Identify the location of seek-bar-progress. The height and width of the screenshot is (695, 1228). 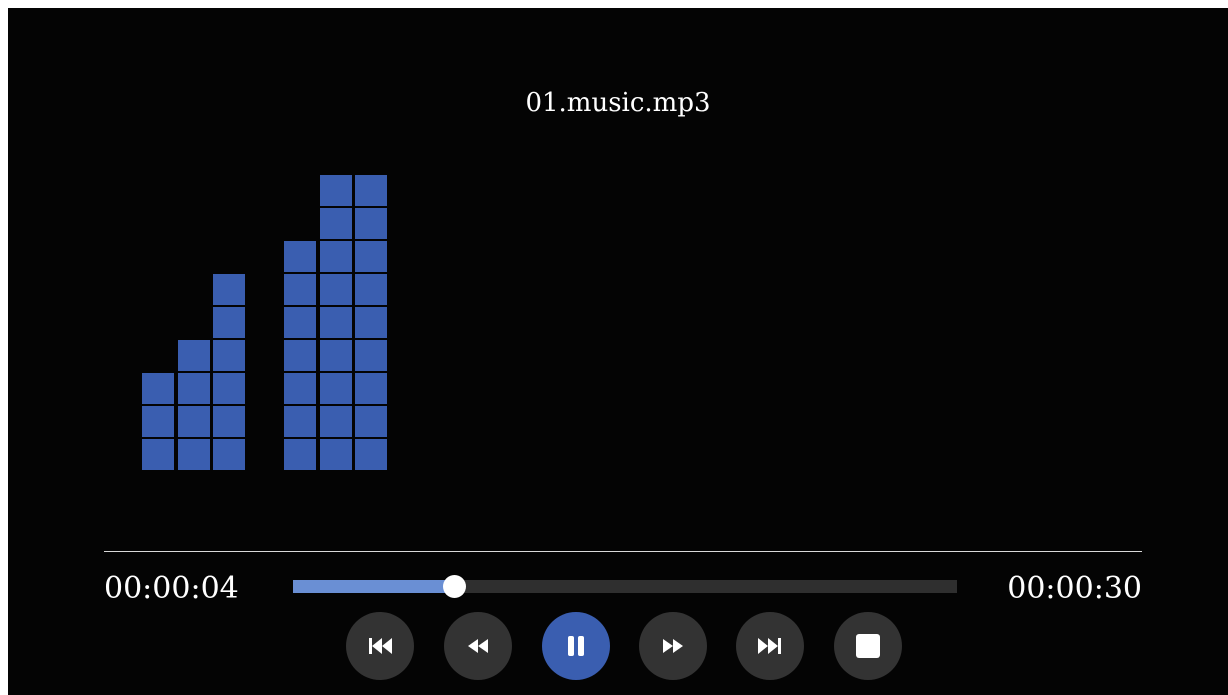
(374, 586).